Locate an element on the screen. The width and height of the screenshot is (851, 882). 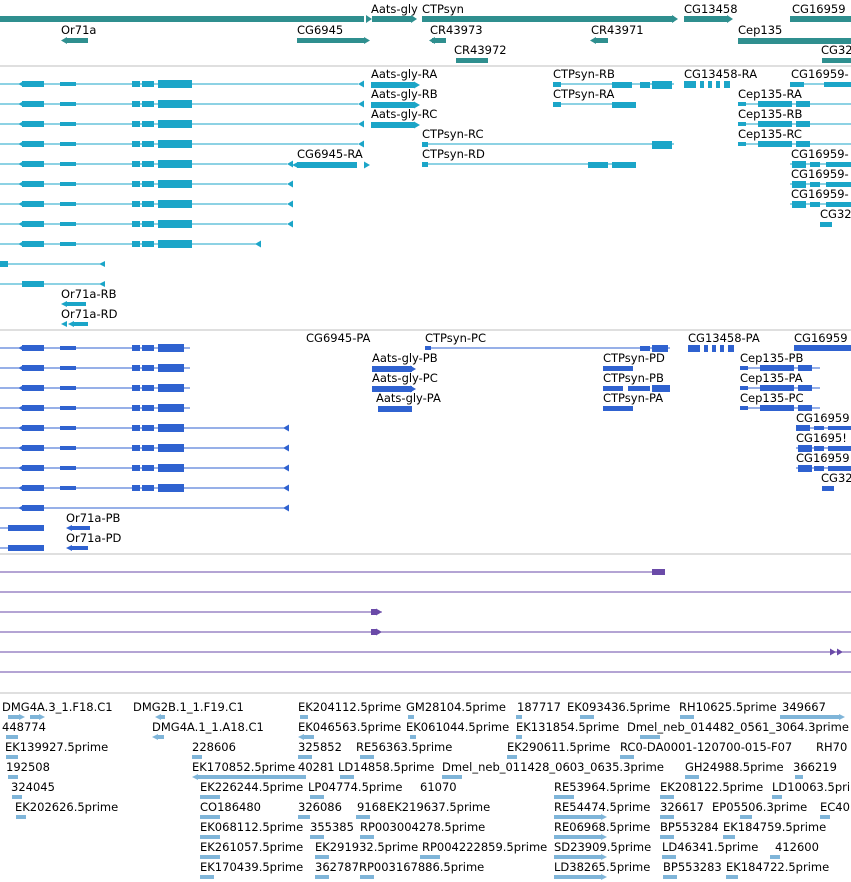
feature-label: 228606 is located at coordinates (214, 747).